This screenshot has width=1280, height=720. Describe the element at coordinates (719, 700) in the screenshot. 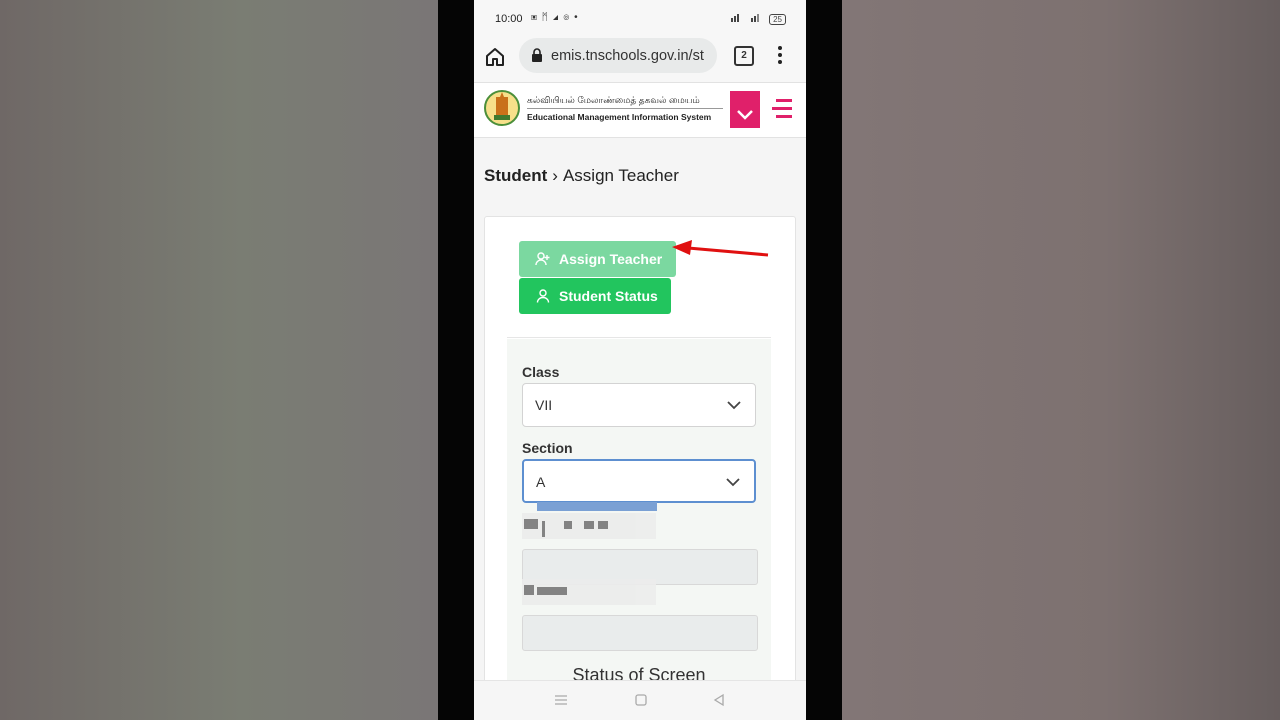

I see `back-nav-icon` at that location.